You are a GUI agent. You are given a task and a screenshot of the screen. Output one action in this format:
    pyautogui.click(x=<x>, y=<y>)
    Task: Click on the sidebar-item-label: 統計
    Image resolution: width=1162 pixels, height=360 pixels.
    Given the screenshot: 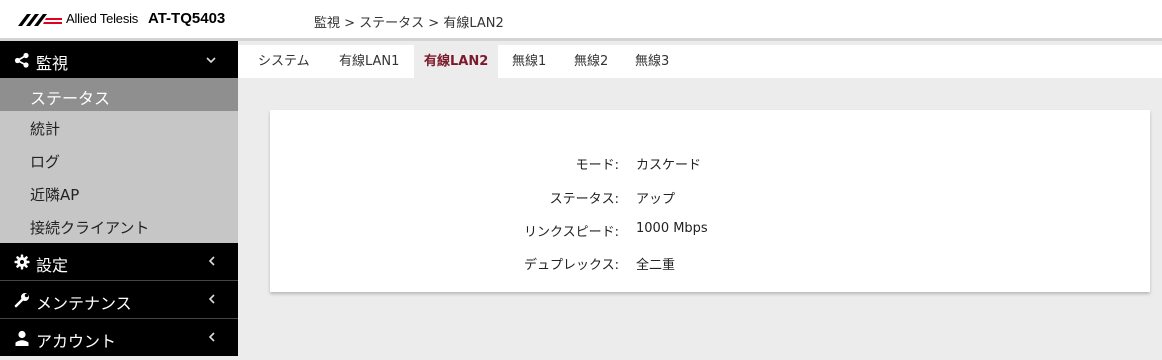 What is the action you would take?
    pyautogui.click(x=45, y=129)
    